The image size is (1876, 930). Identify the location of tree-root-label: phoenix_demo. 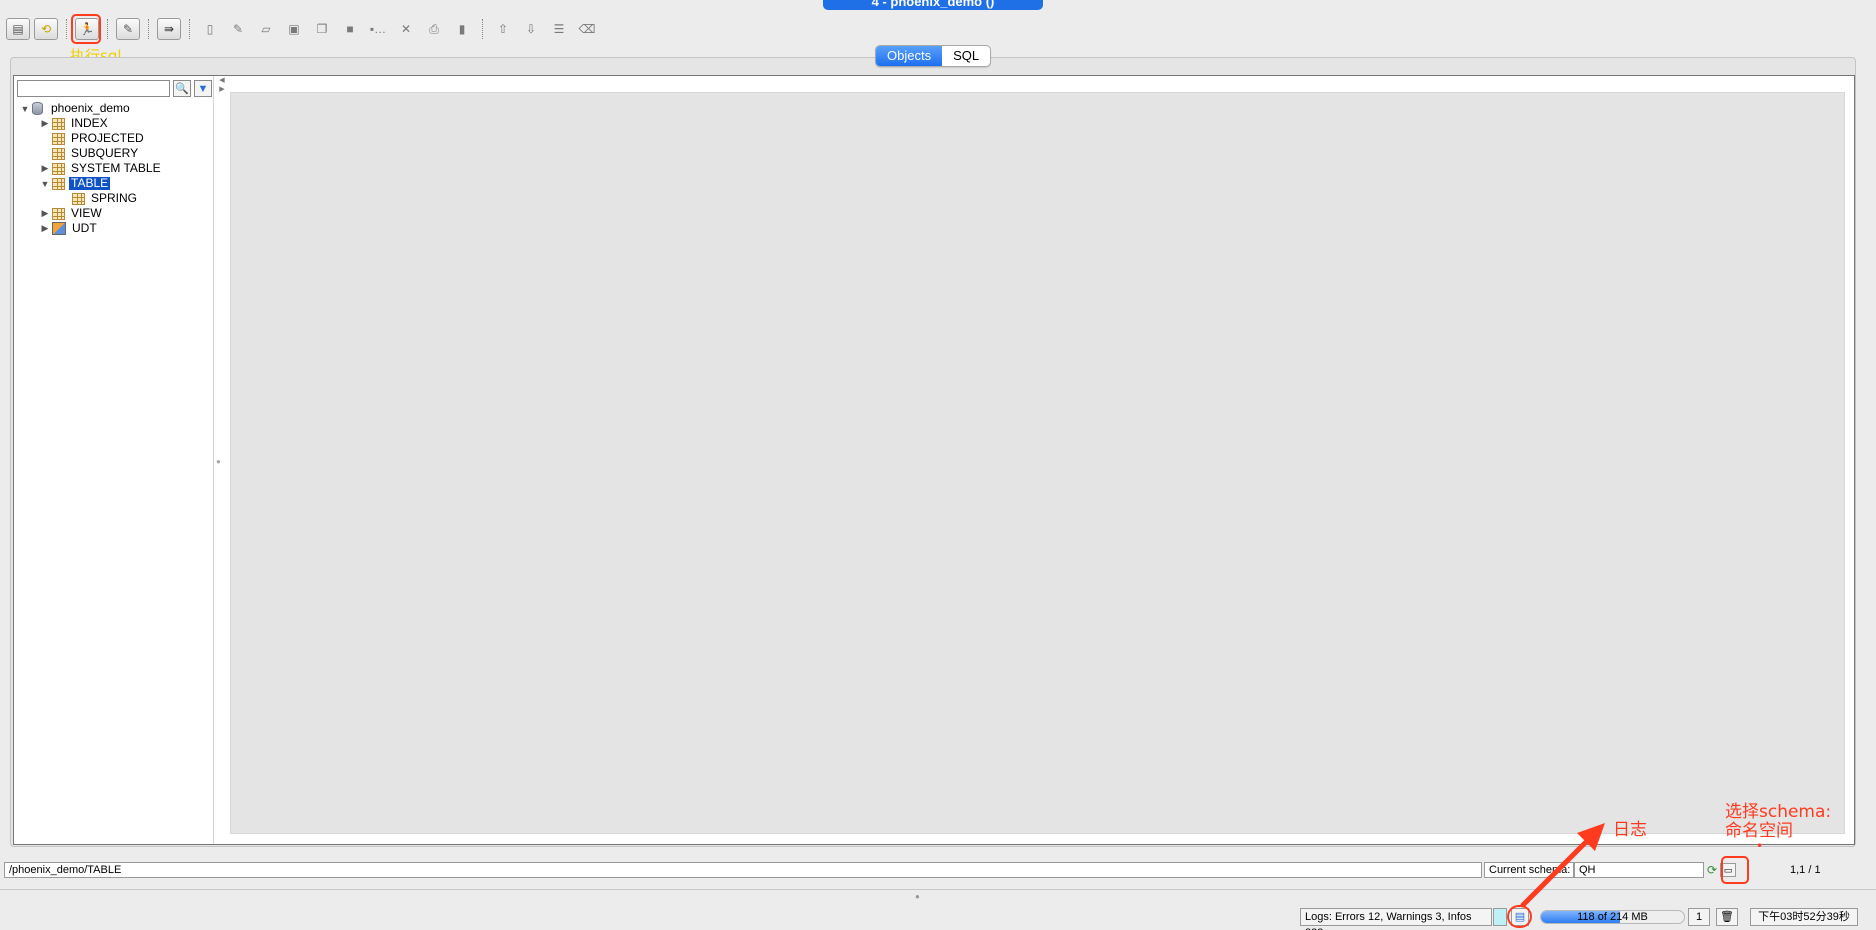
(90, 108).